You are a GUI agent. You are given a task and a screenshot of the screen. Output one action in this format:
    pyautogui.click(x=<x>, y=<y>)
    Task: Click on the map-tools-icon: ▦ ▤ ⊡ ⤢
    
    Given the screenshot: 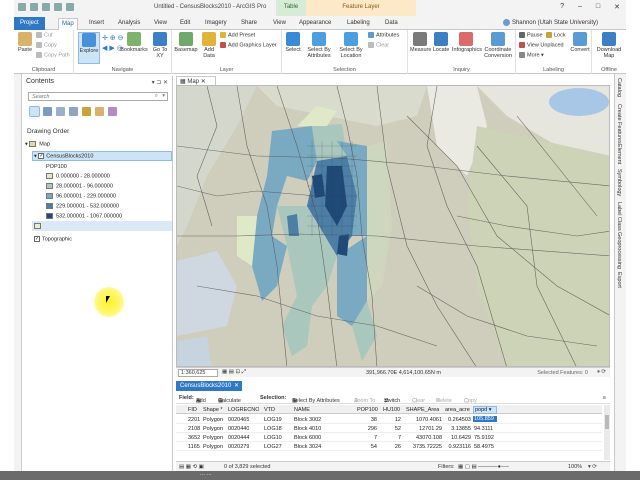 What is the action you would take?
    pyautogui.click(x=234, y=372)
    